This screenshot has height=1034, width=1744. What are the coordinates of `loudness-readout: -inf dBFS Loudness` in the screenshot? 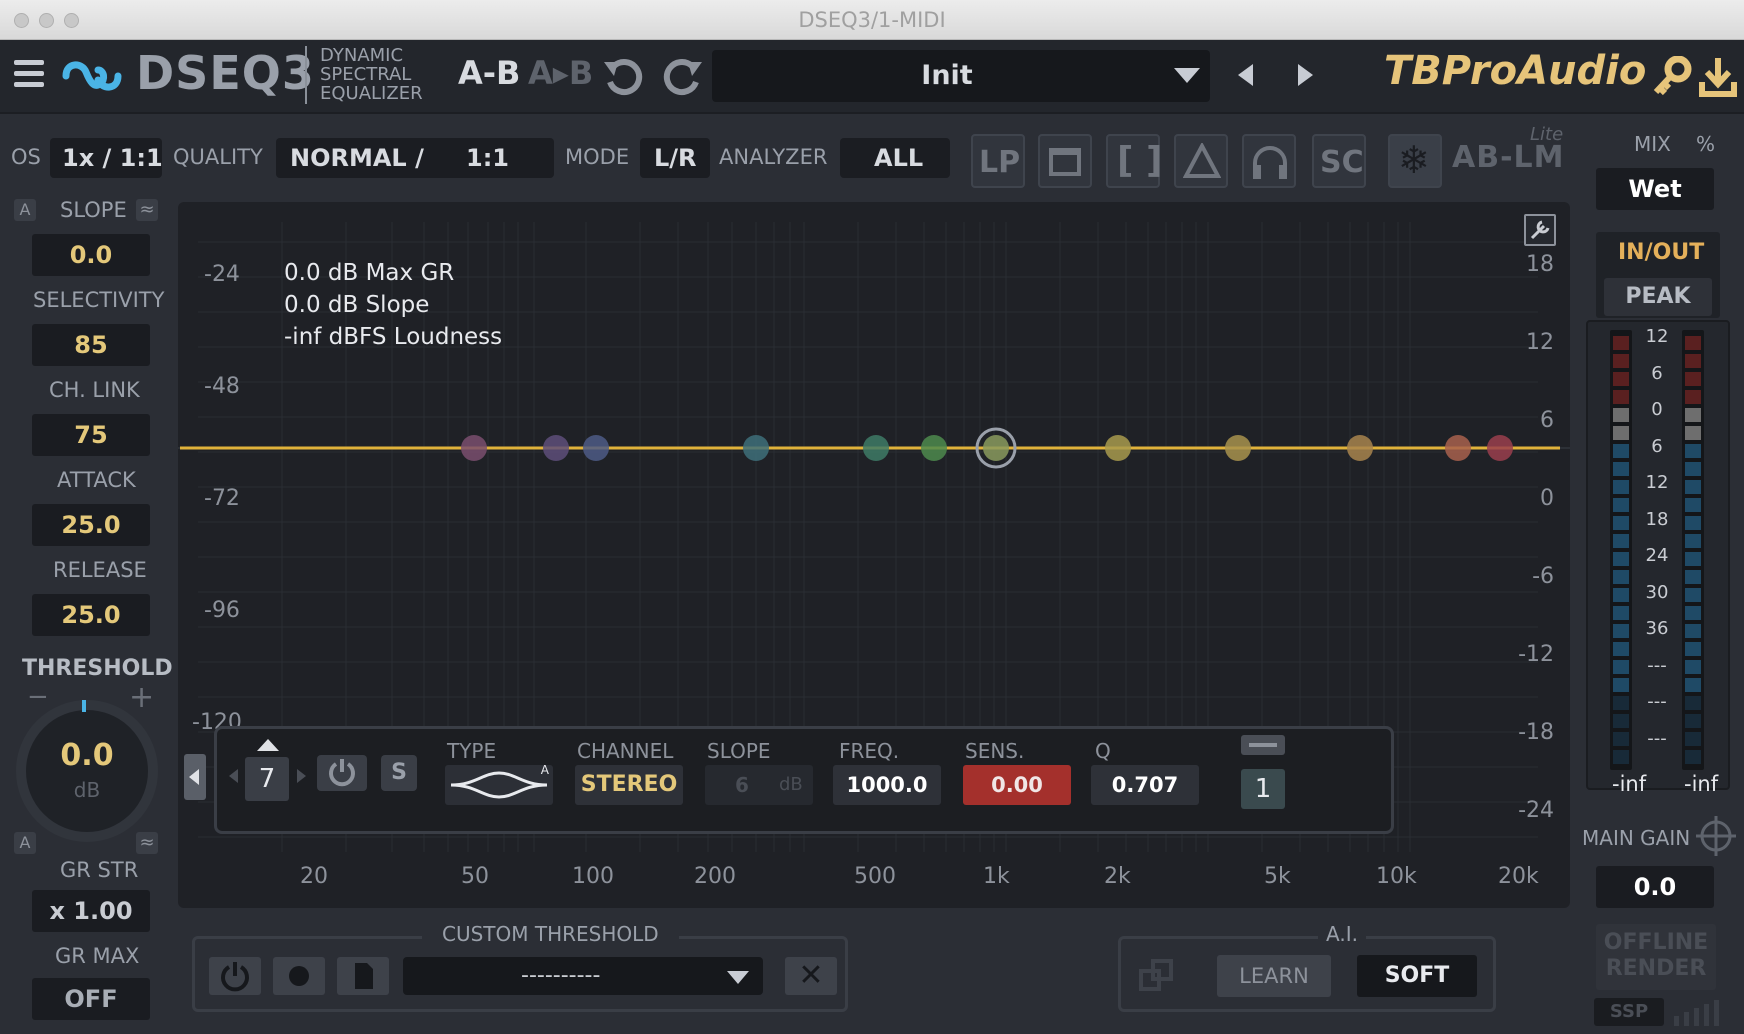 It's located at (393, 337).